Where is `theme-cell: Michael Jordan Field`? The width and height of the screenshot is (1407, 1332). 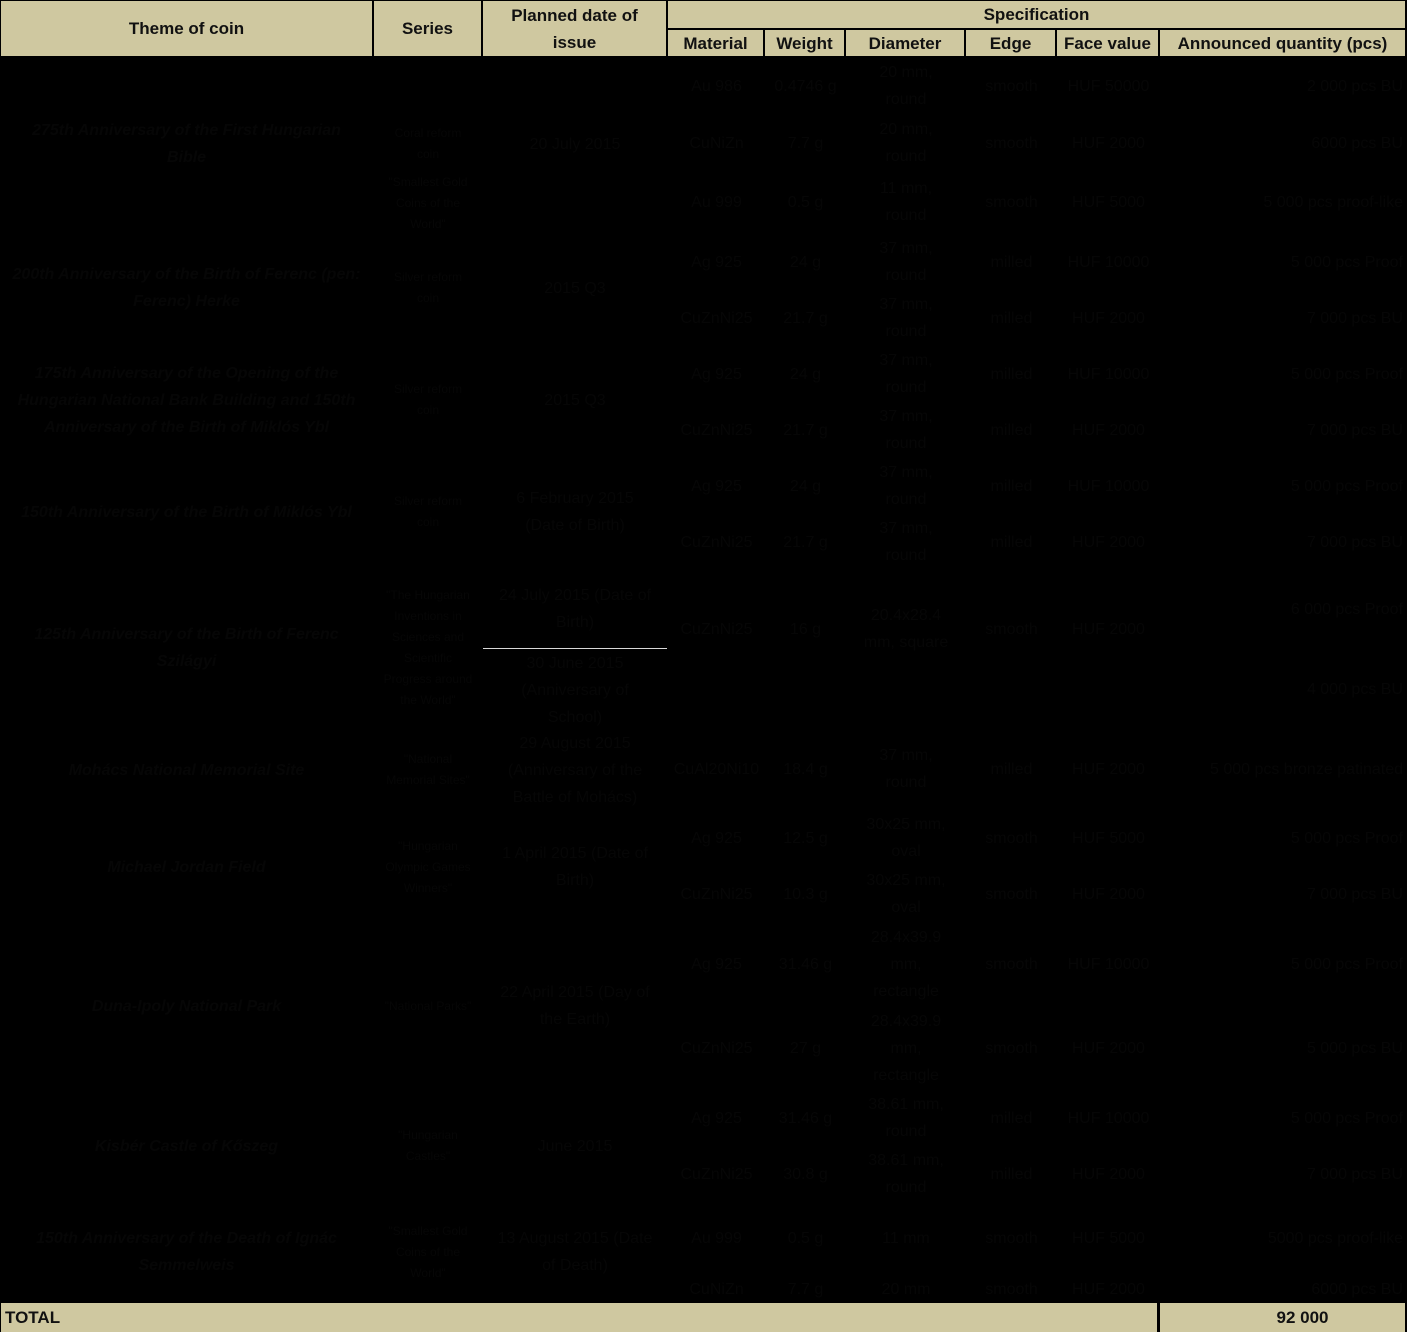
theme-cell: Michael Jordan Field is located at coordinates (186, 867).